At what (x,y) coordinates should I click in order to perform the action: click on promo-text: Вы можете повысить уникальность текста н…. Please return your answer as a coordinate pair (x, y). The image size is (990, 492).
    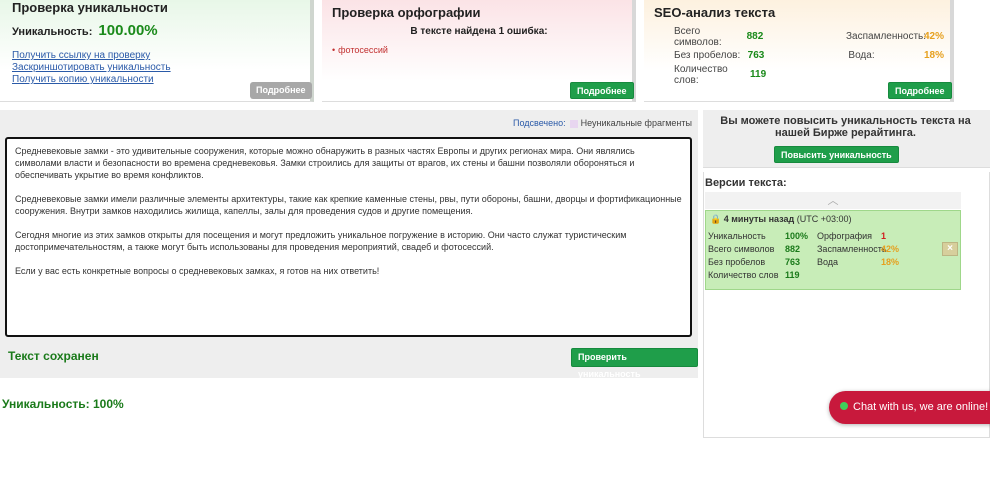
    Looking at the image, I should click on (845, 127).